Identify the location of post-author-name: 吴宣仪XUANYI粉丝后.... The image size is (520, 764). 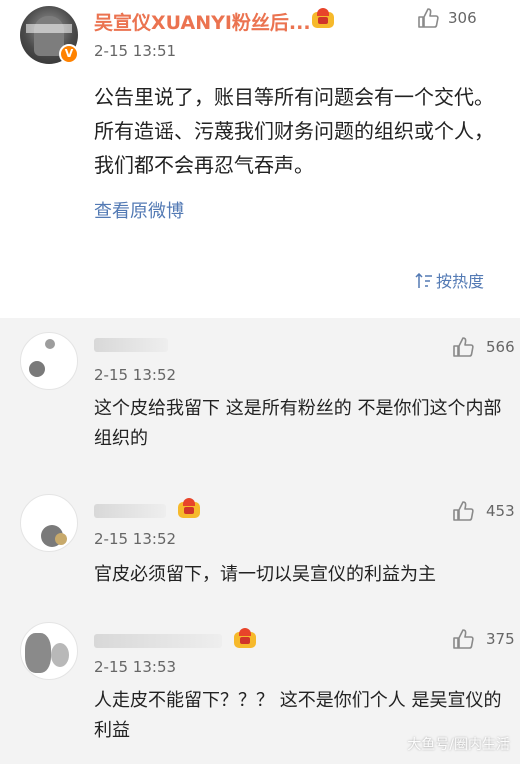
(202, 21).